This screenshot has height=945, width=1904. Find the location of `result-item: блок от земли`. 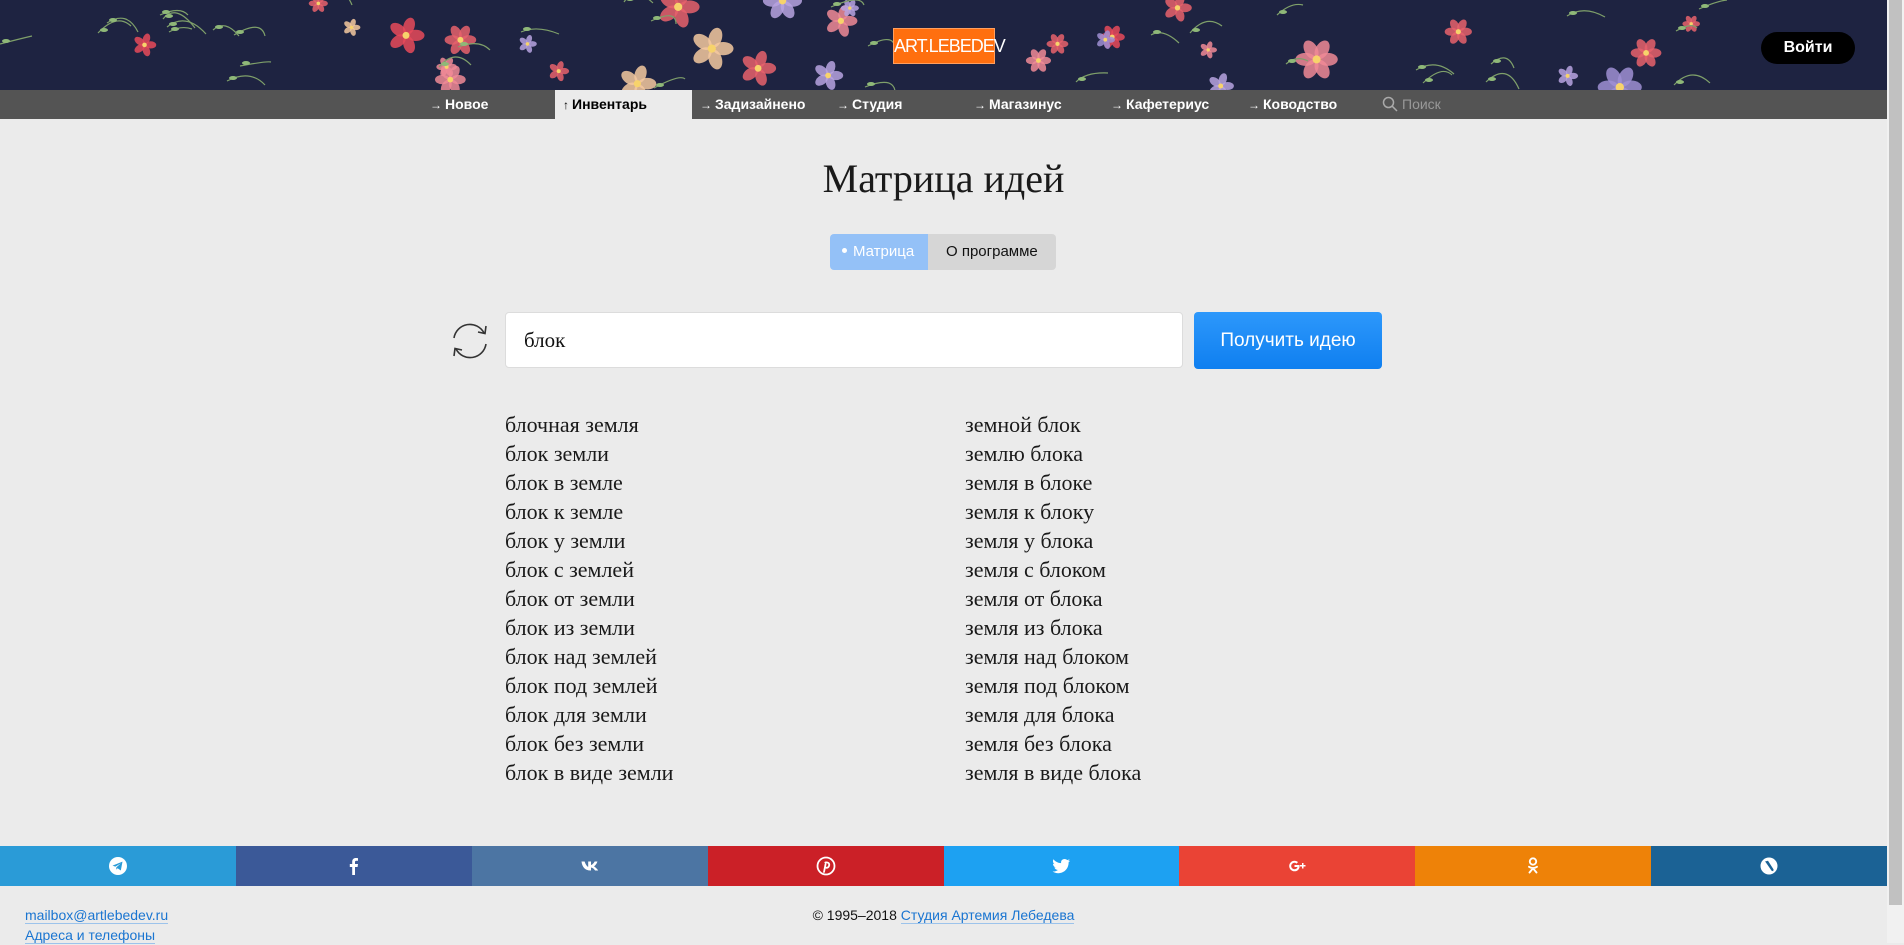

result-item: блок от земли is located at coordinates (570, 598).